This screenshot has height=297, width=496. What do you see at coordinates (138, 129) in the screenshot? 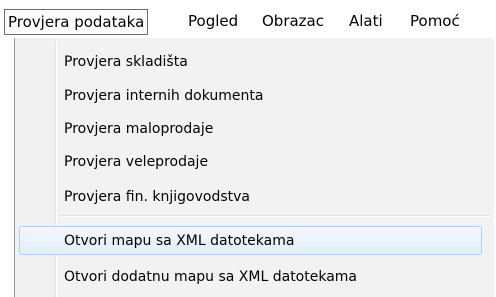
I see `menu-item-provjera-maloprodaje: Provjera maloprodaje` at bounding box center [138, 129].